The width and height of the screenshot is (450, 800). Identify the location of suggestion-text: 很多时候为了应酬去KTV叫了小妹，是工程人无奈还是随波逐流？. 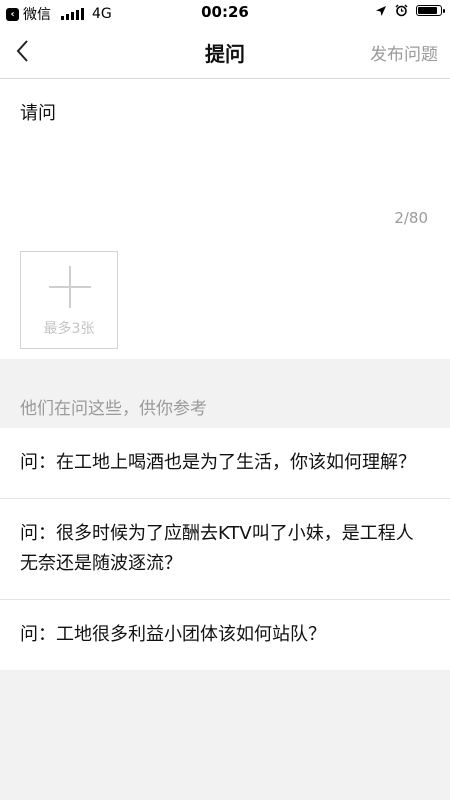
(217, 548).